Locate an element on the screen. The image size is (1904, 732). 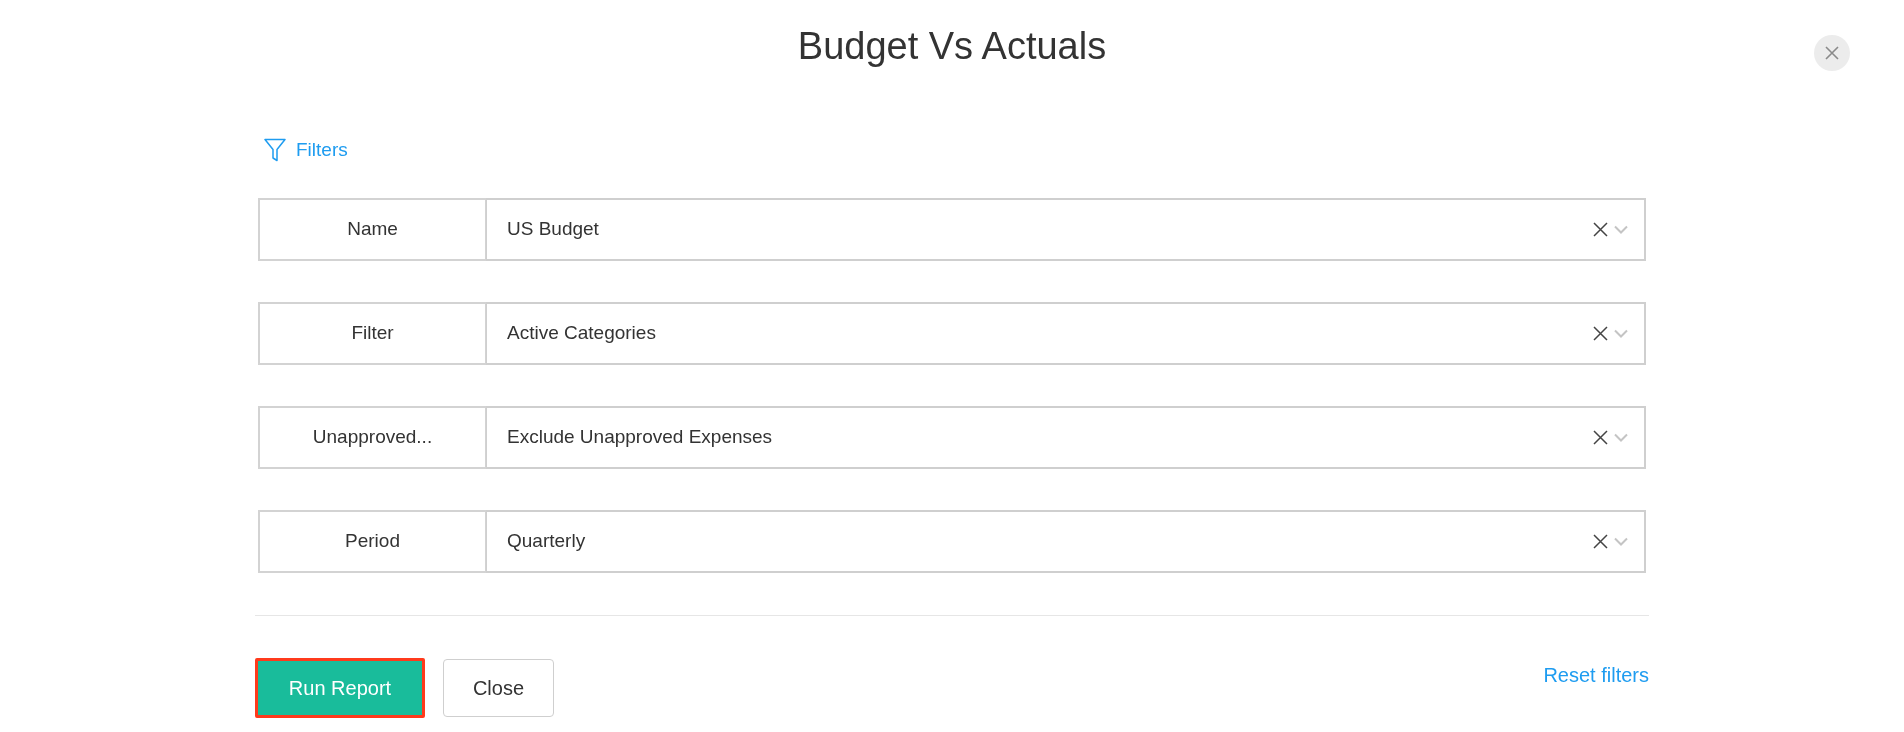
funnel-icon is located at coordinates (275, 150).